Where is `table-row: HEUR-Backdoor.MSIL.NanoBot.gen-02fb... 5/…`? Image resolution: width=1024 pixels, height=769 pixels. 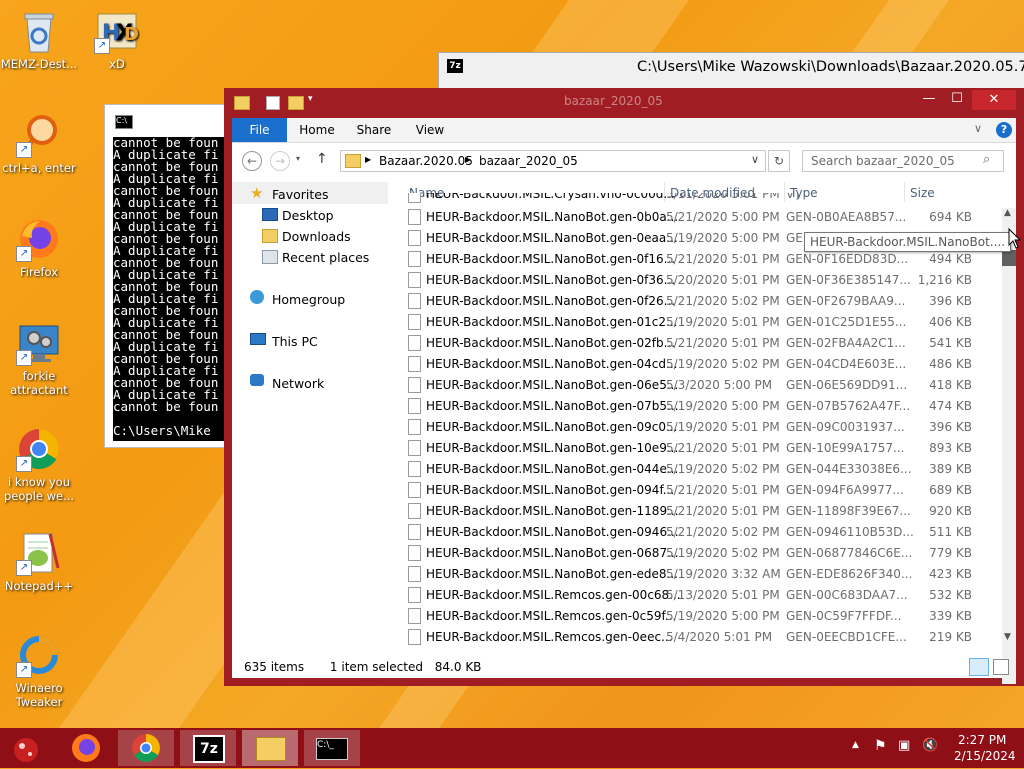
table-row: HEUR-Backdoor.MSIL.NanoBot.gen-02fb... 5/… is located at coordinates (695, 342).